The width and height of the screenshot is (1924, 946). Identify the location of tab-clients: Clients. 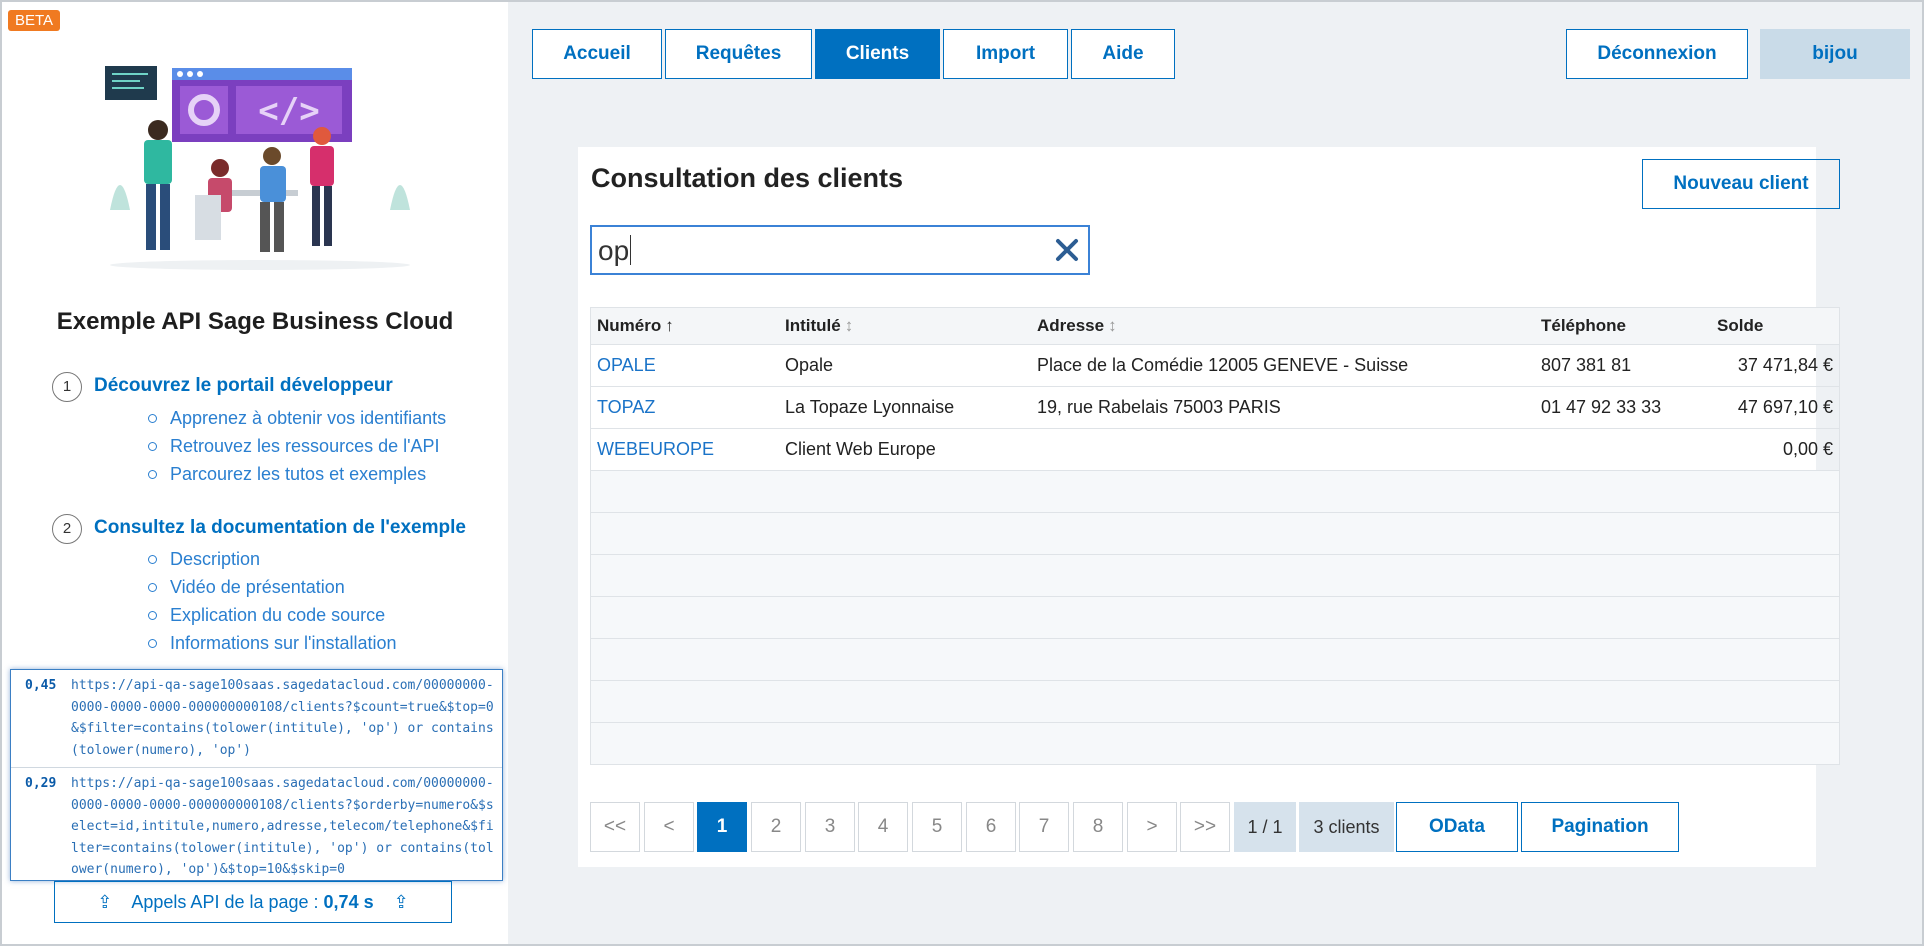
(877, 54).